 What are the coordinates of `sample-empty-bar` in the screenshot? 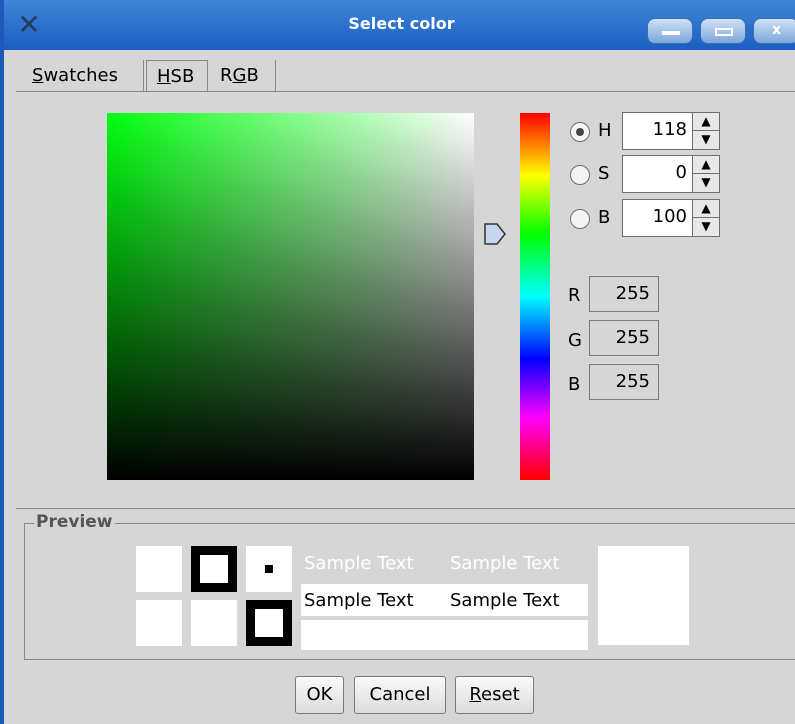 It's located at (444, 635).